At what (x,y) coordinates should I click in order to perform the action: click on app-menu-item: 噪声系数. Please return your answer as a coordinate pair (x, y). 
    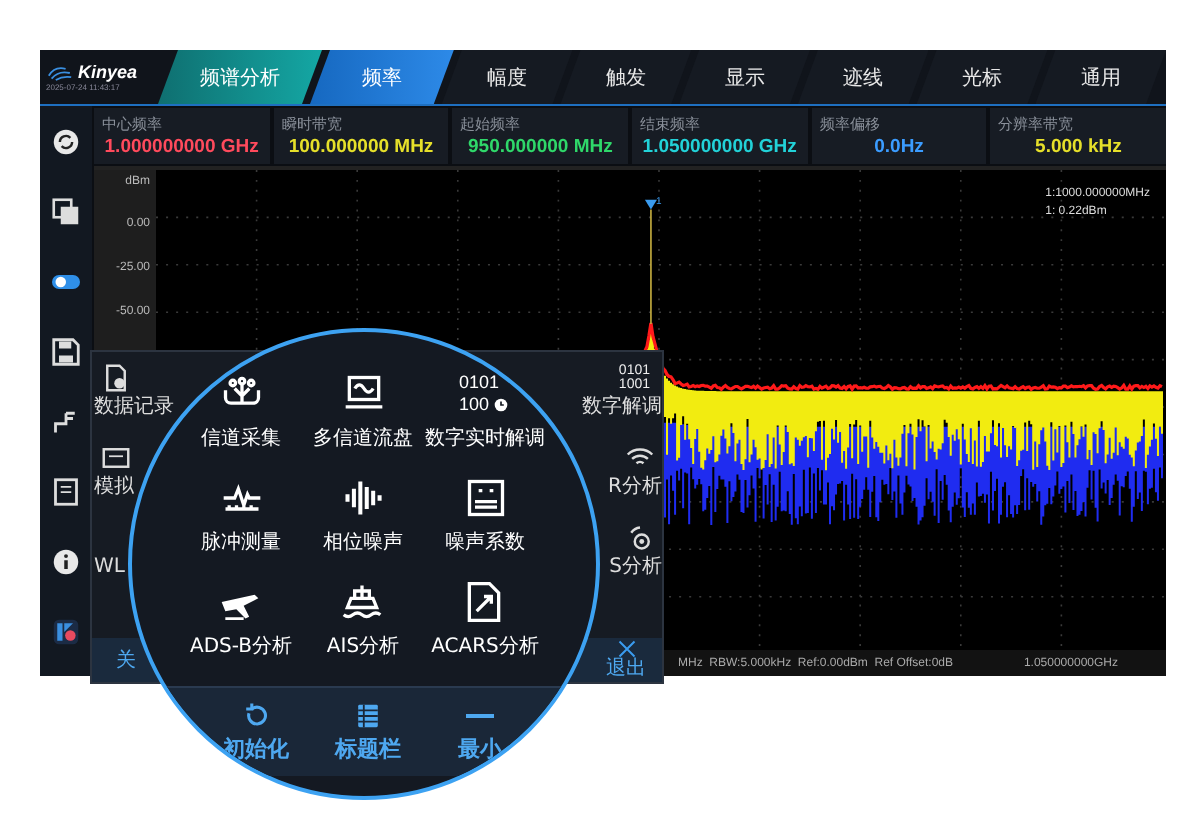
    Looking at the image, I should click on (485, 523).